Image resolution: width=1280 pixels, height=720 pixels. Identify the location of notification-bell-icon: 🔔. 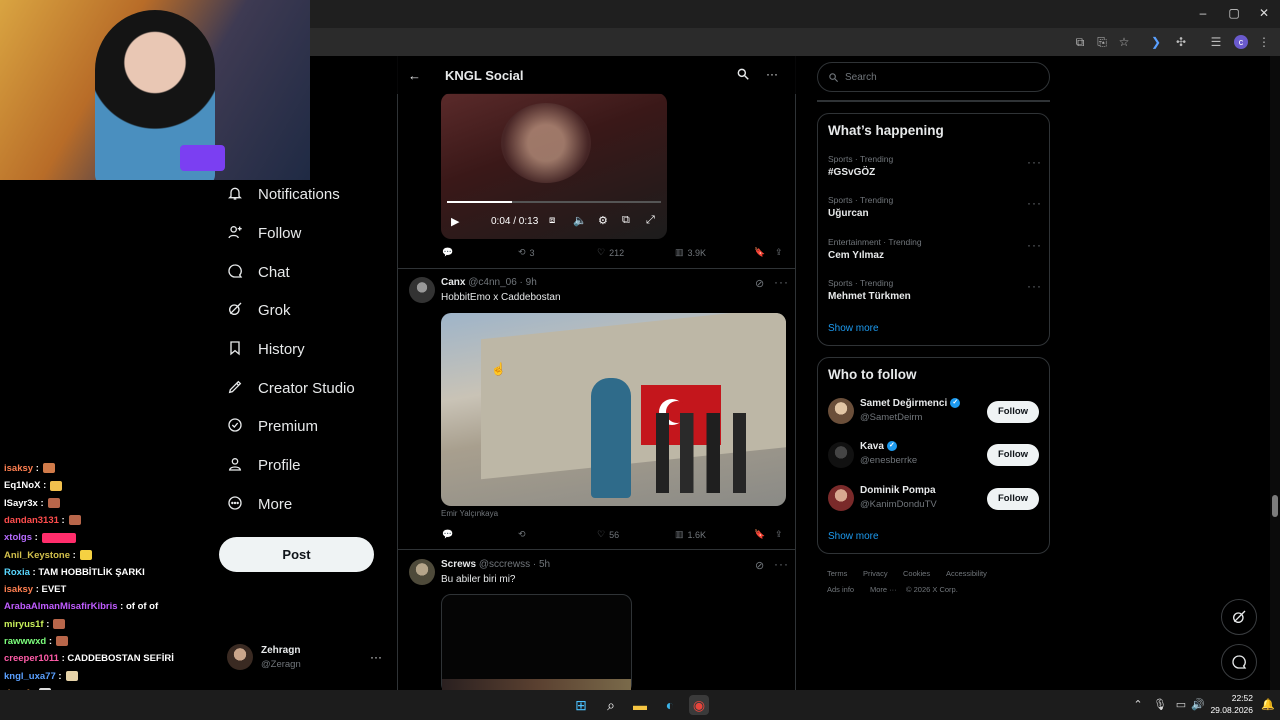
(1268, 705).